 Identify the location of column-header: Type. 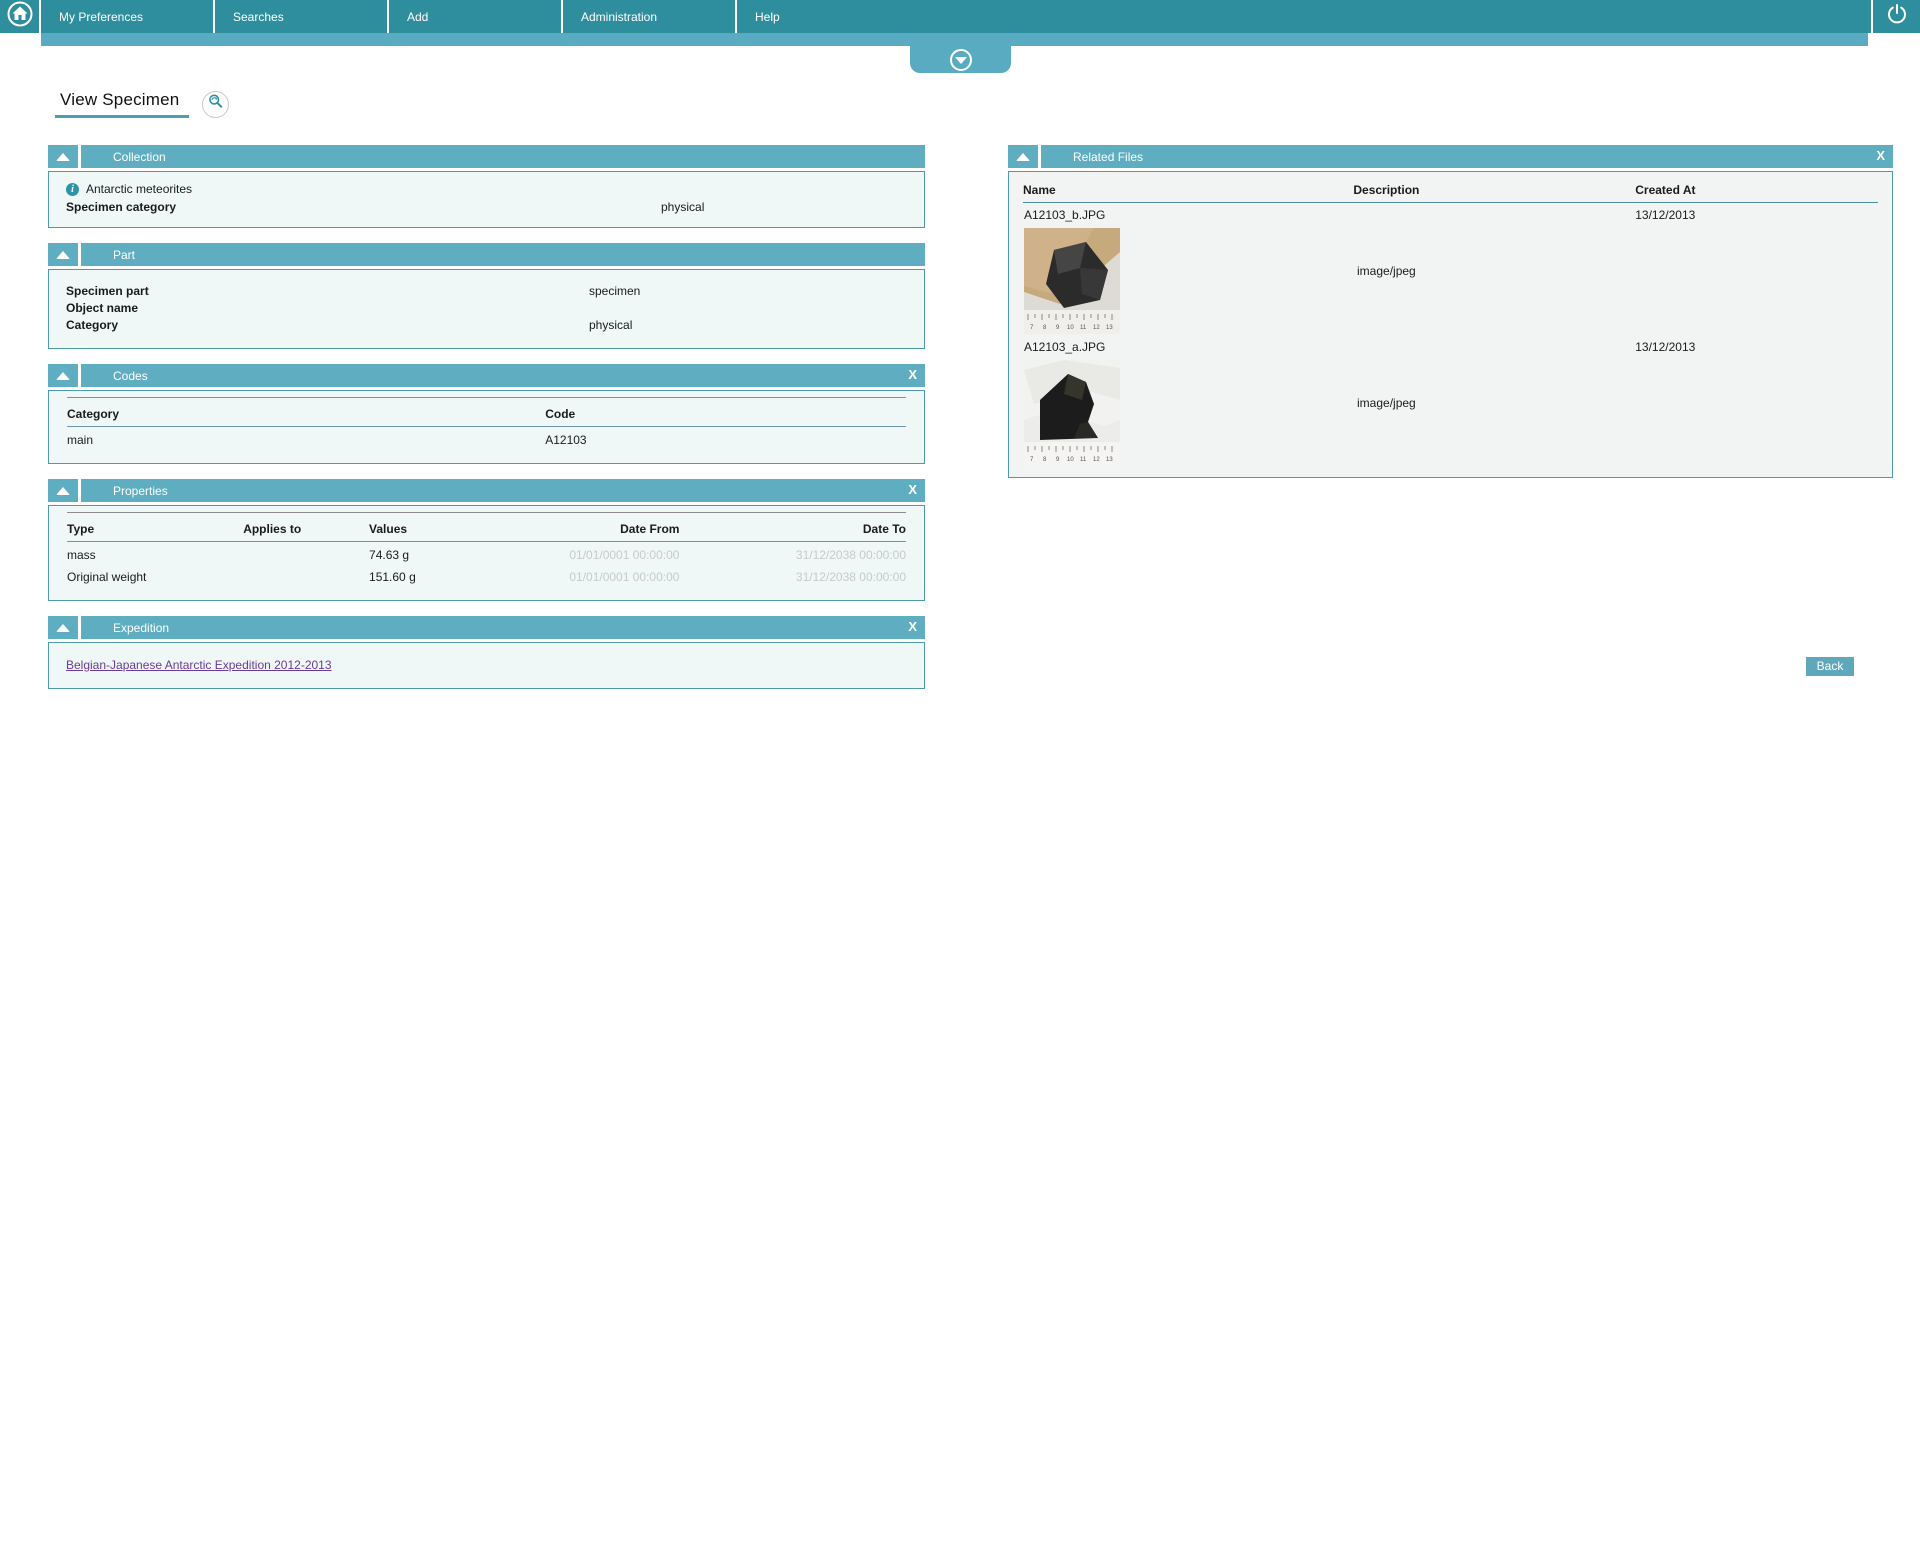
(155, 527).